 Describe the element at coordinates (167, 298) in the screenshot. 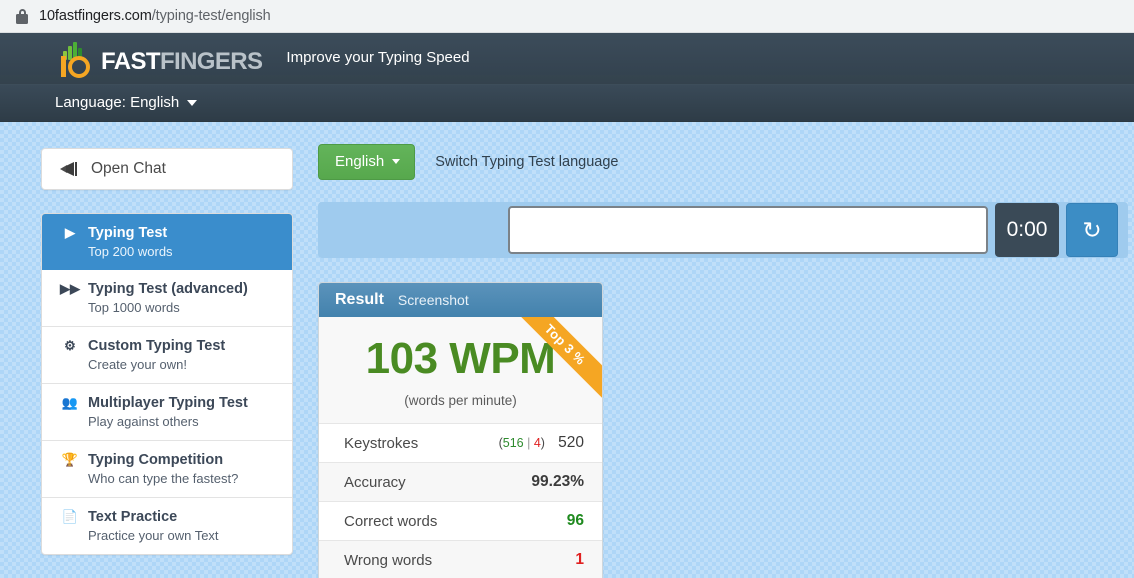

I see `sidebar-item-typing-test-advanced: ▶▶ Typing Test (advanced) Top 1000 words` at that location.